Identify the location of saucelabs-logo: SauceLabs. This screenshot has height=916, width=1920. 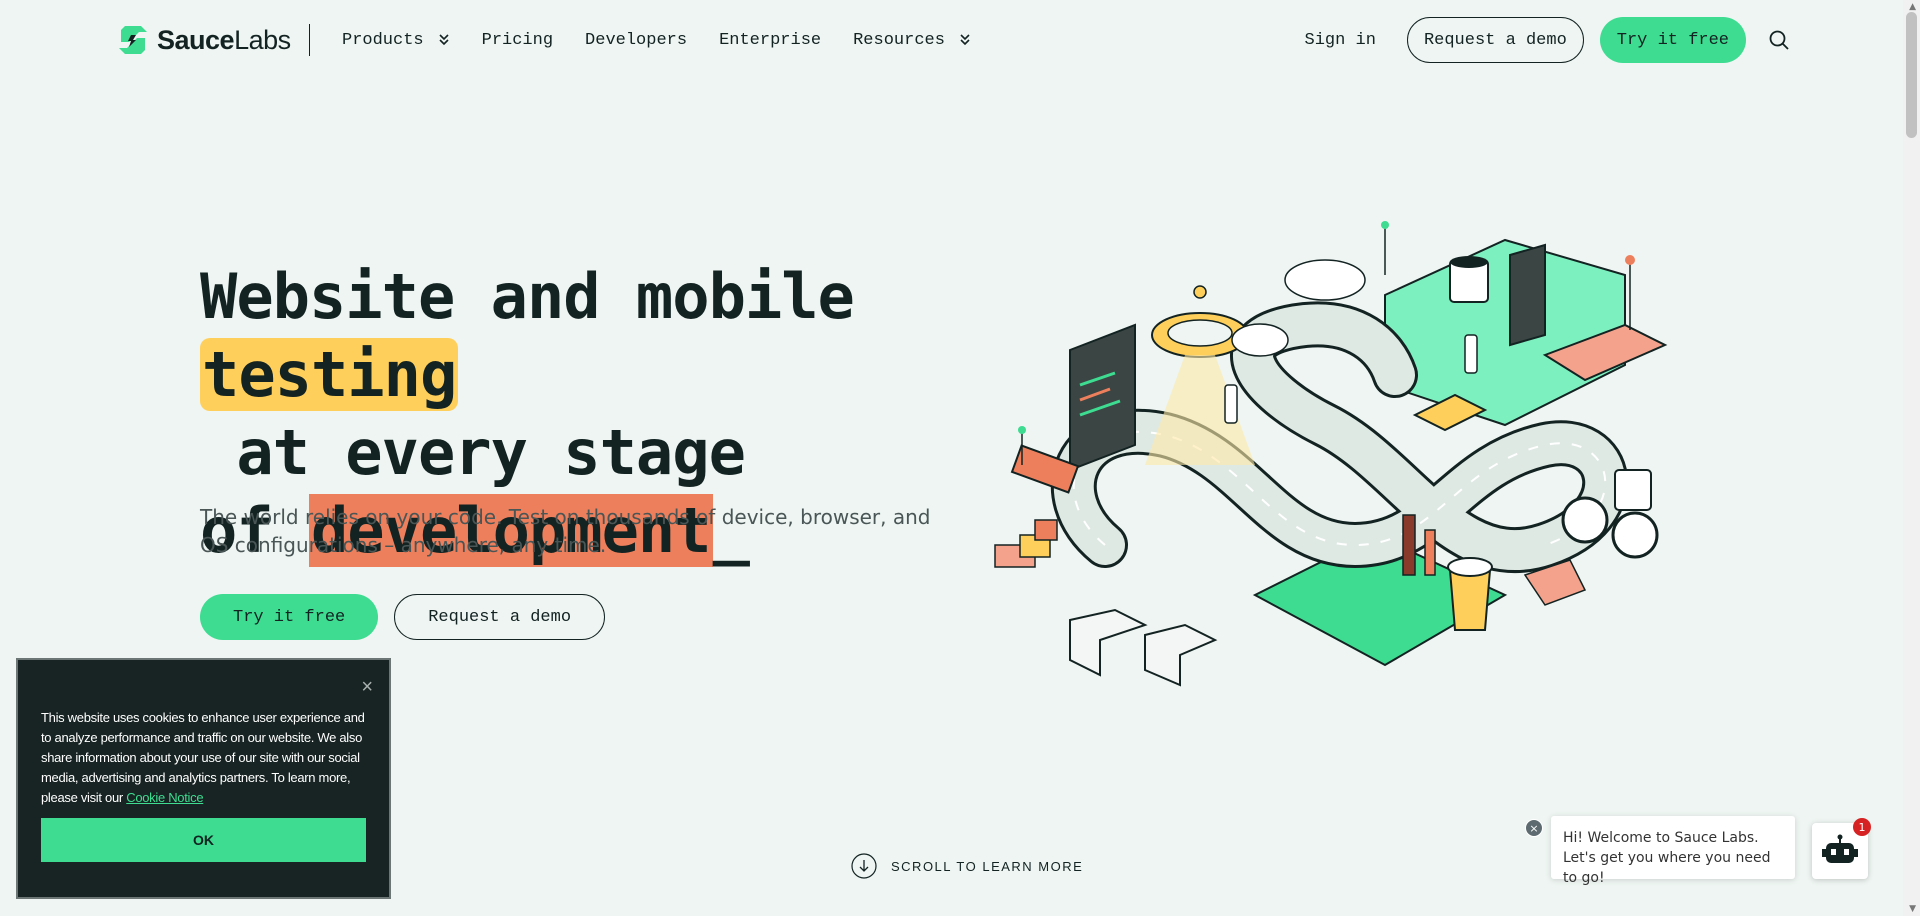
(204, 40).